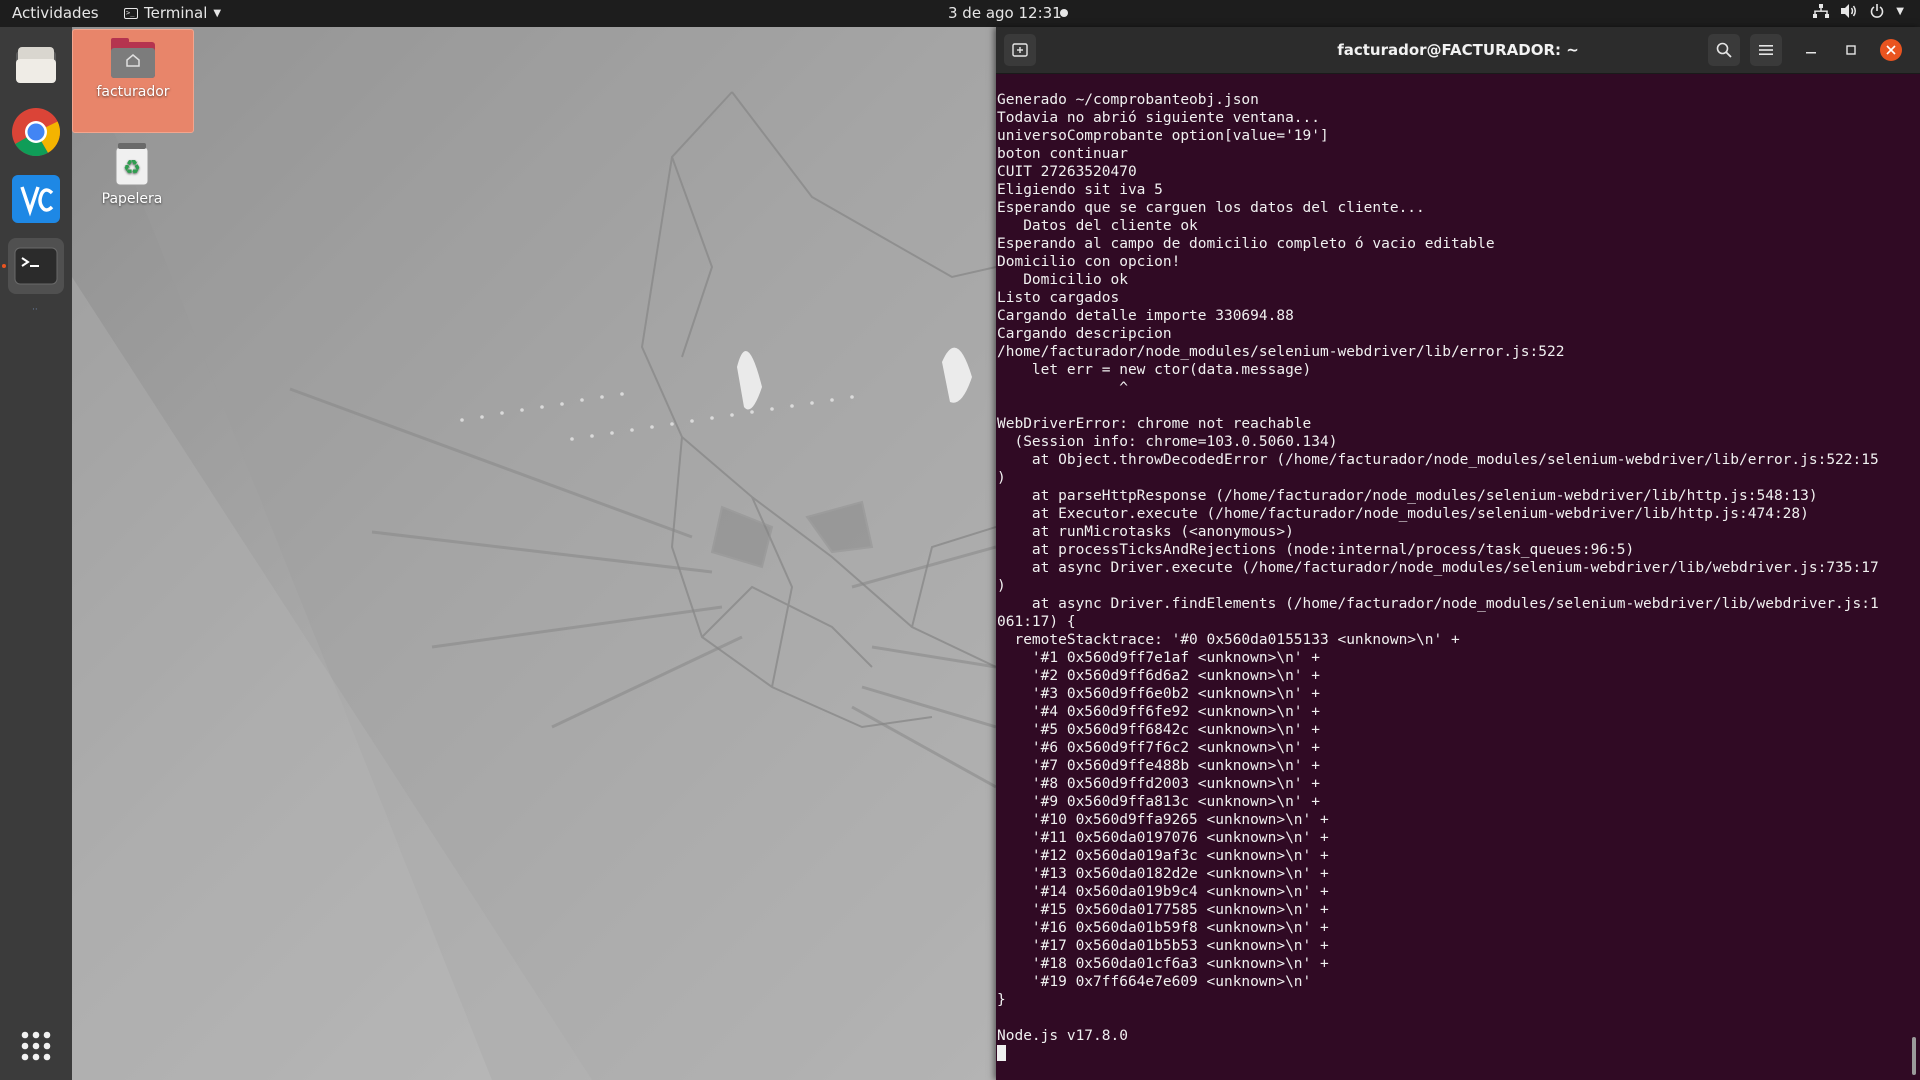 This screenshot has height=1080, width=1920. Describe the element at coordinates (1163, 946) in the screenshot. I see `terminal-line: '#17 0x560da01b5b53 <unknown>\n' +` at that location.